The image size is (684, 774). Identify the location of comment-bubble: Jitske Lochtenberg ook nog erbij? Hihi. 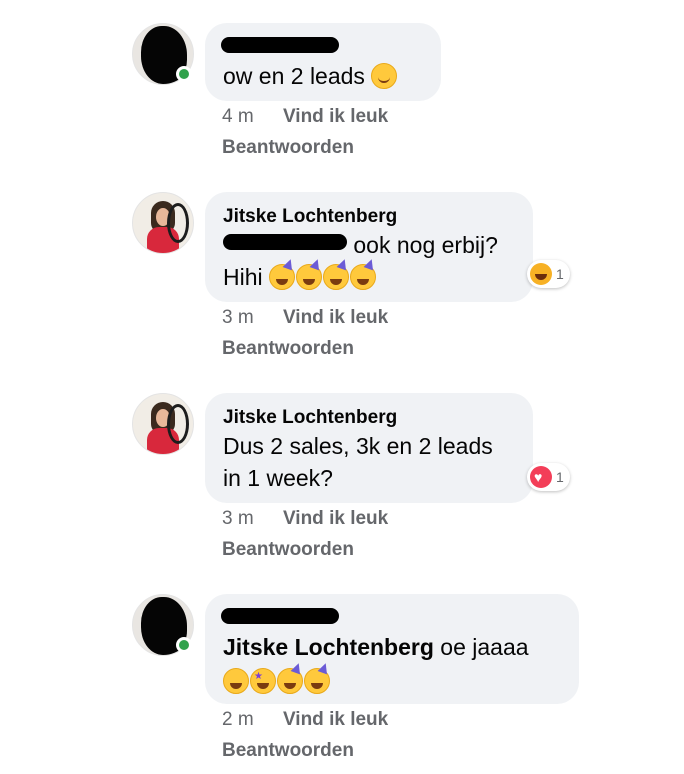
(369, 247).